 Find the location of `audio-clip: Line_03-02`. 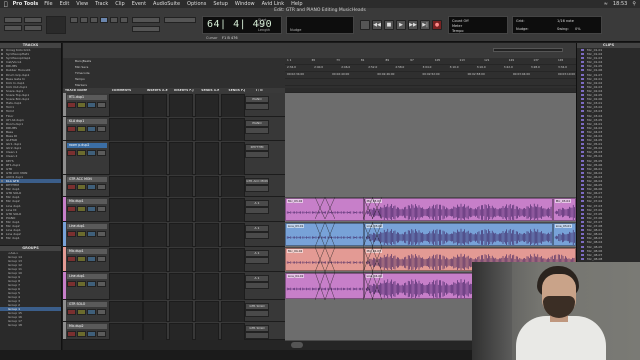

audio-clip: Line_03-02 is located at coordinates (458, 234).